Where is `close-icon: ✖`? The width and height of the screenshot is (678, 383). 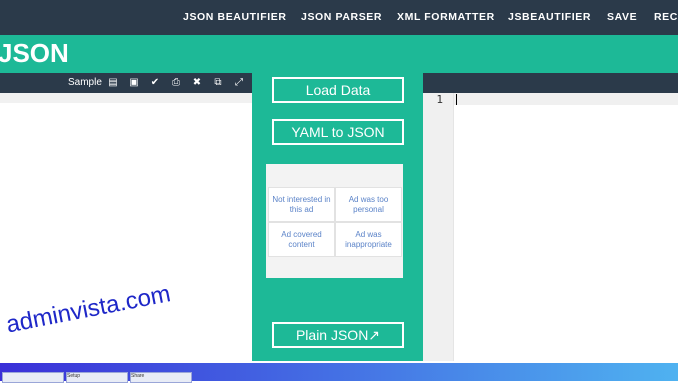 close-icon: ✖ is located at coordinates (197, 83).